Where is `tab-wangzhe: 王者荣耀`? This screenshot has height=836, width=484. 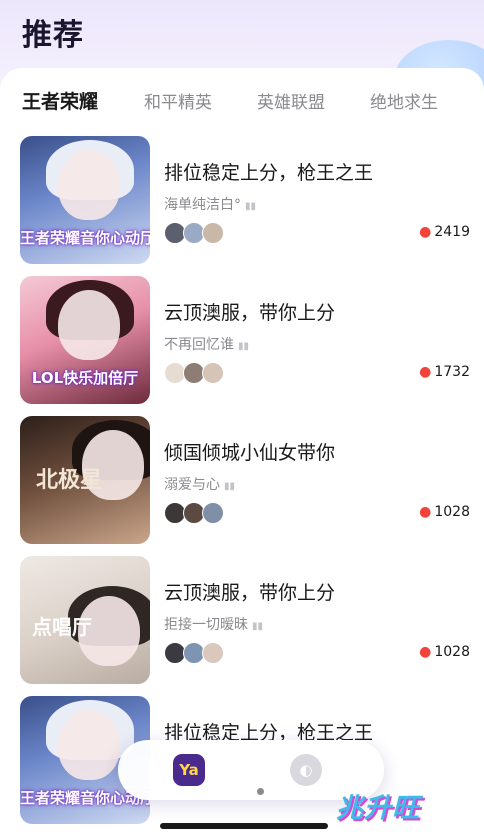 tab-wangzhe: 王者荣耀 is located at coordinates (60, 100).